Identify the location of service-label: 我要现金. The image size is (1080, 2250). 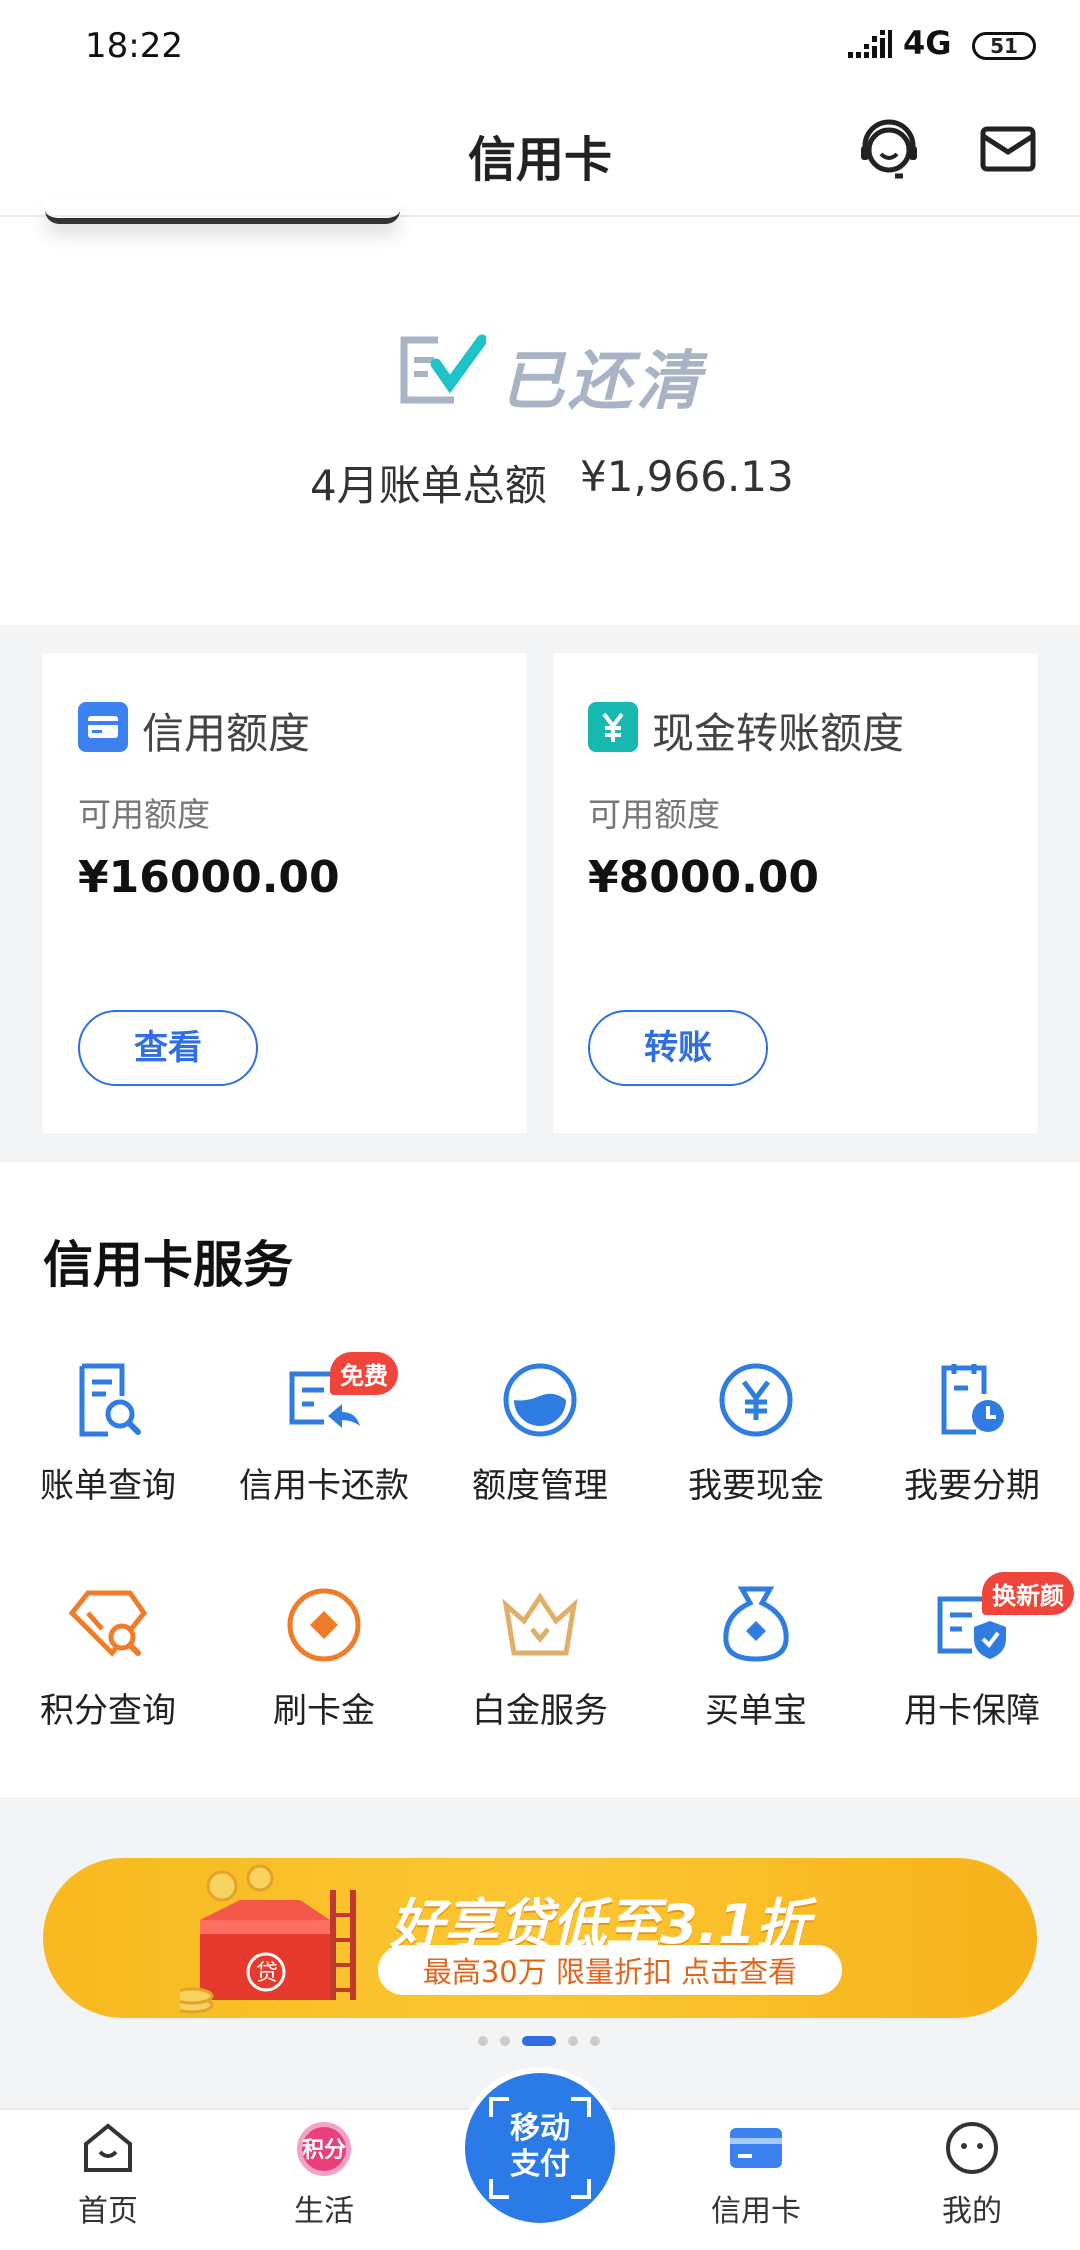
(756, 1486).